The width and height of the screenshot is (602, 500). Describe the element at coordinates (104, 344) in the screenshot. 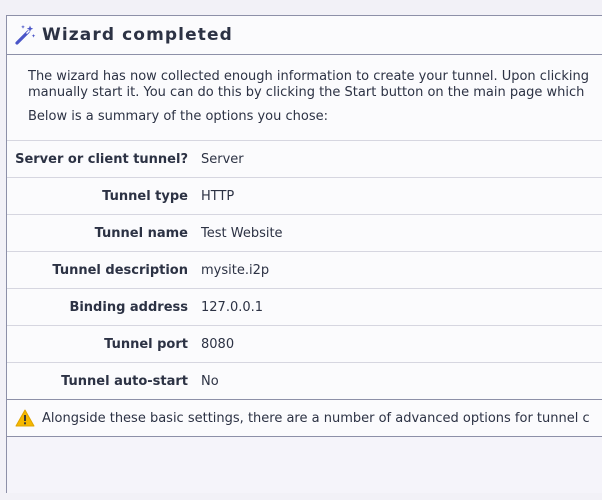

I see `summary-label: Tunnel port` at that location.